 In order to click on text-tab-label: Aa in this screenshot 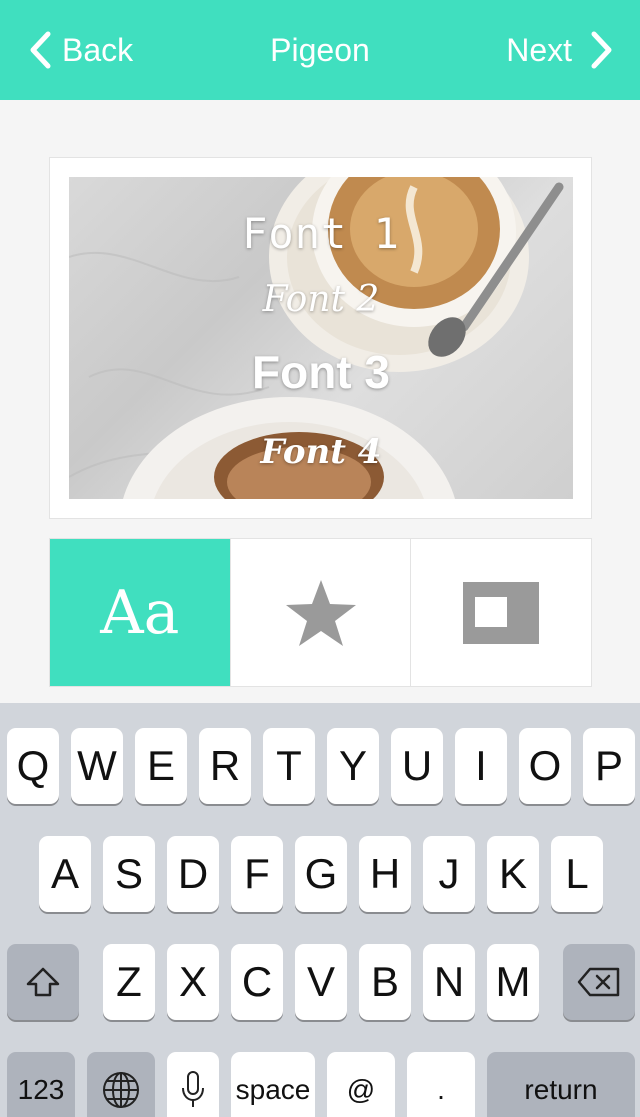, I will do `click(140, 612)`.